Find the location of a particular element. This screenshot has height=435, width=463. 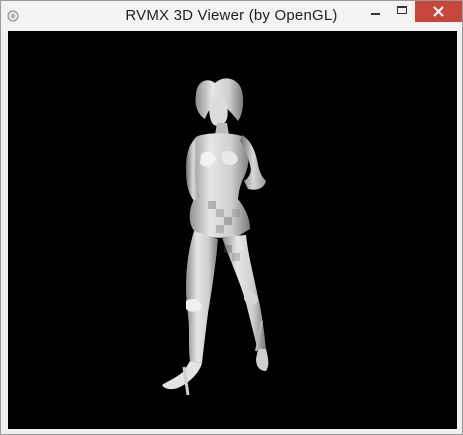

close-icon is located at coordinates (438, 11).